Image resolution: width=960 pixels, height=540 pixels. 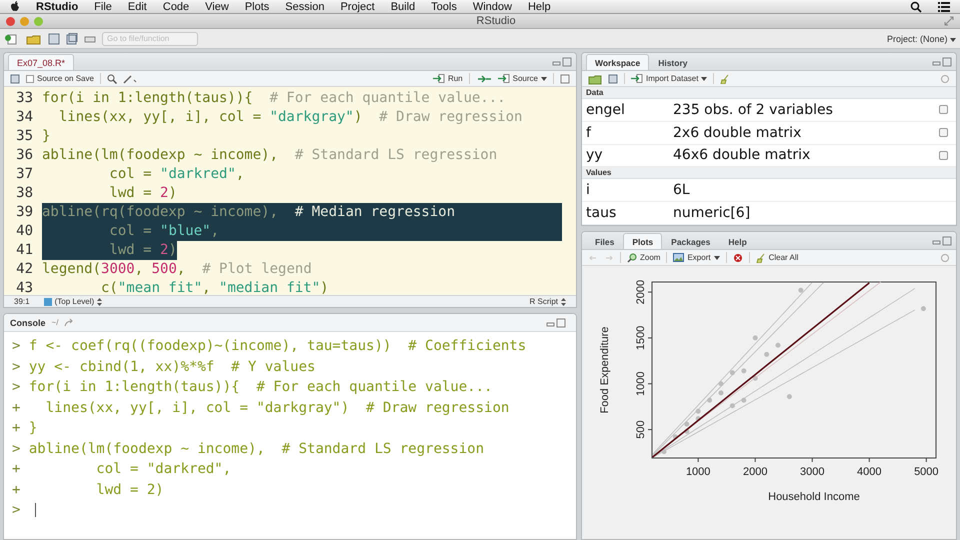 I want to click on console-line: + lines(xx, yy[, i], col = "darkgray") # Draw regression, so click(x=261, y=408).